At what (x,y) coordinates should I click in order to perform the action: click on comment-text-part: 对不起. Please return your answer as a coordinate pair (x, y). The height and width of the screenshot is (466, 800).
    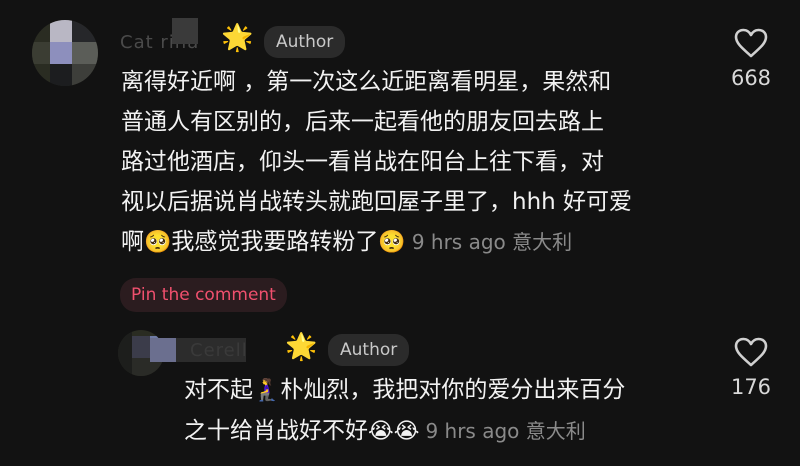
    Looking at the image, I should click on (218, 390).